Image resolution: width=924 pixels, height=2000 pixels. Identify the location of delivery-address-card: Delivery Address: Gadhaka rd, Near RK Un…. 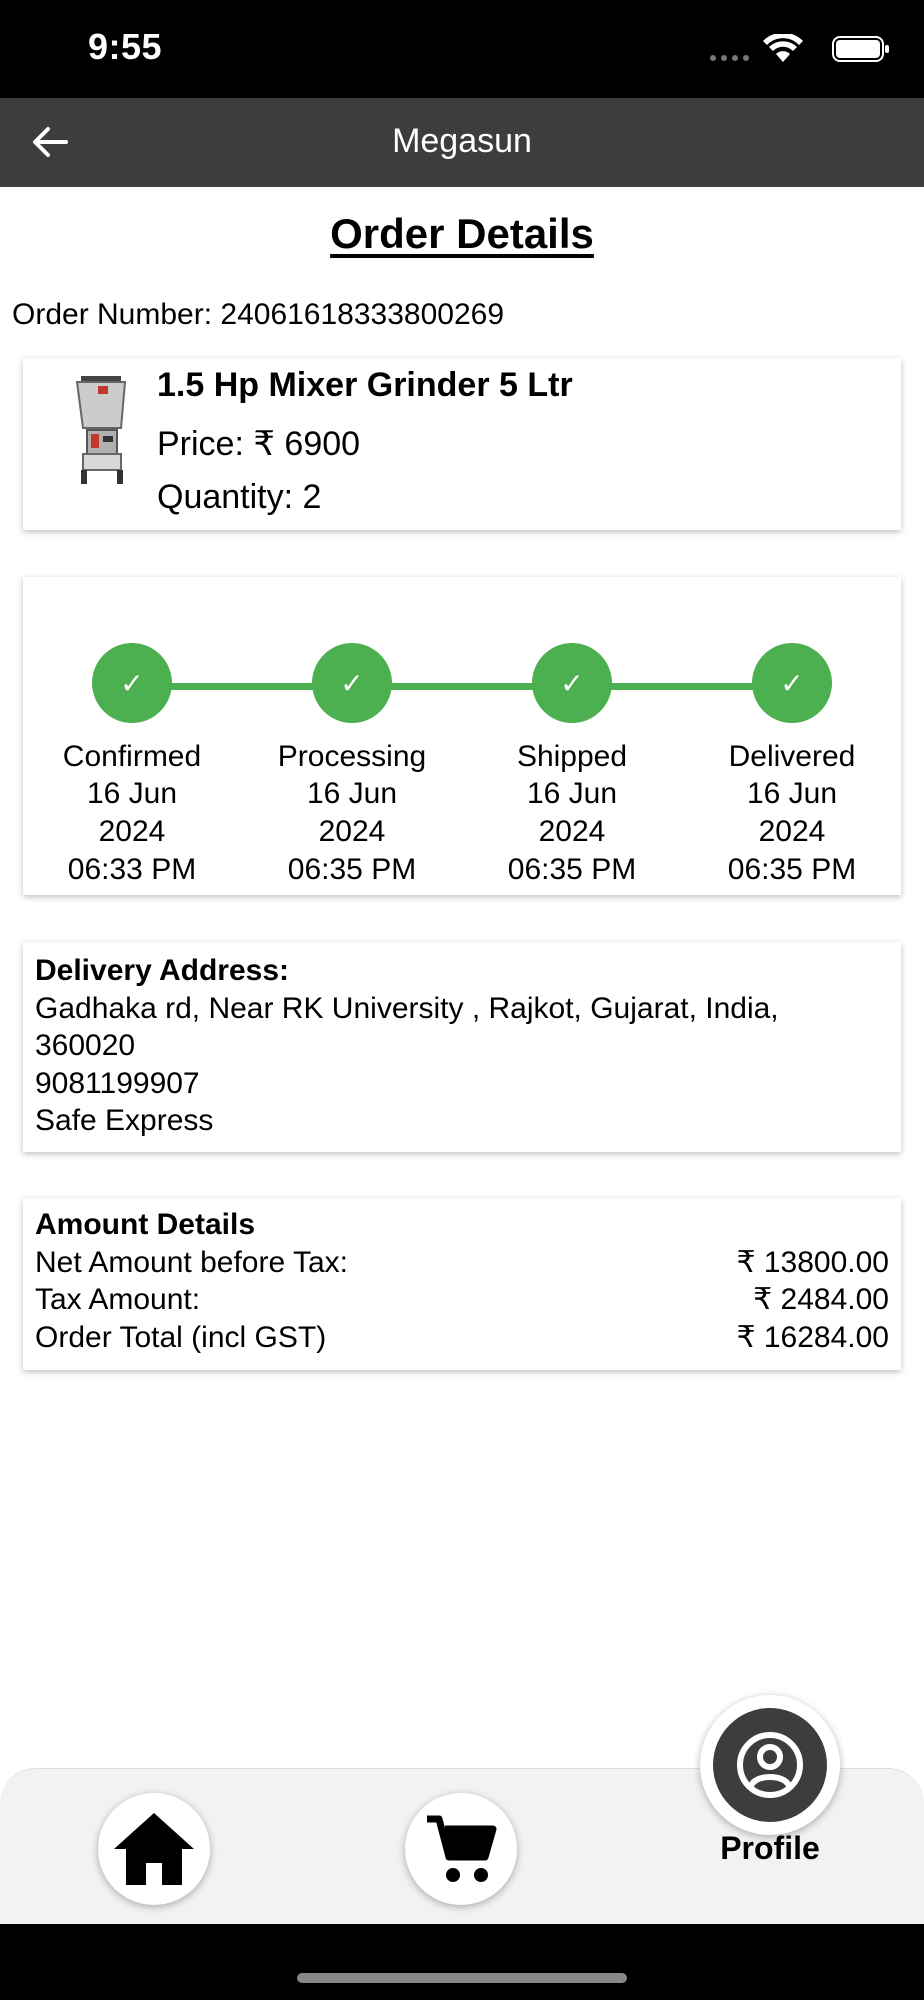
(462, 1047).